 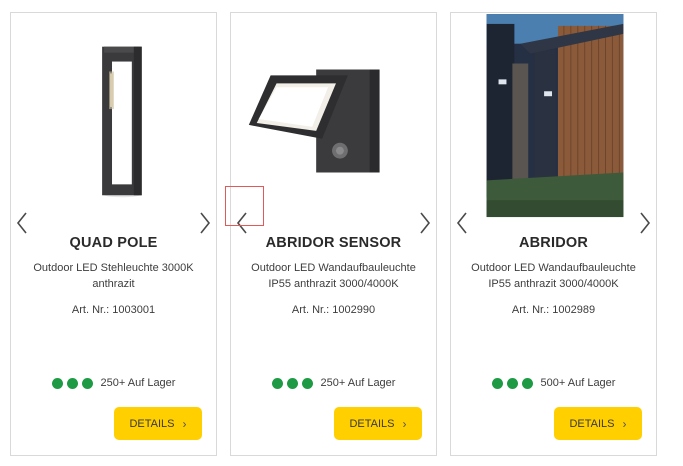 I want to click on article-number: Art. Nr.: 1002990, so click(x=333, y=310).